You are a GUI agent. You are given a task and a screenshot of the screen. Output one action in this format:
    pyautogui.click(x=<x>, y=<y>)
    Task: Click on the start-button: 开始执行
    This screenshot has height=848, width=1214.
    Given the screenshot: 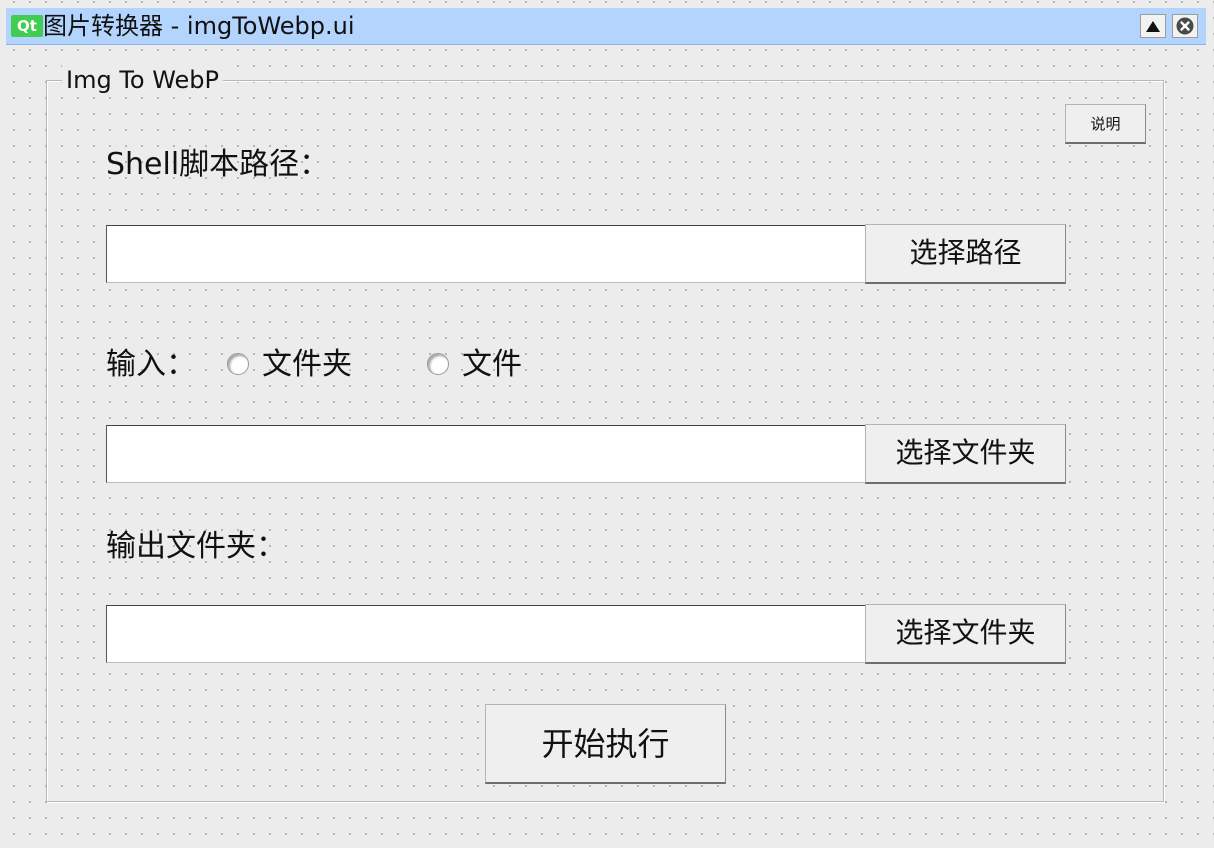 What is the action you would take?
    pyautogui.click(x=605, y=744)
    